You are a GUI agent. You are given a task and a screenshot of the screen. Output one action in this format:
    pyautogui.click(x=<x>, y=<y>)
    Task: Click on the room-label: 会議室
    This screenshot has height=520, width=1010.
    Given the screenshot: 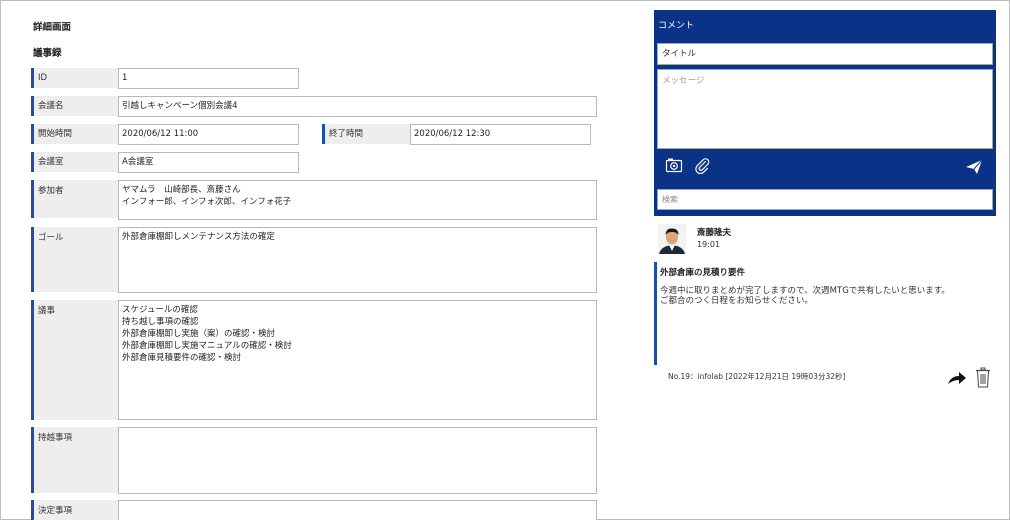 What is the action you would take?
    pyautogui.click(x=75, y=162)
    